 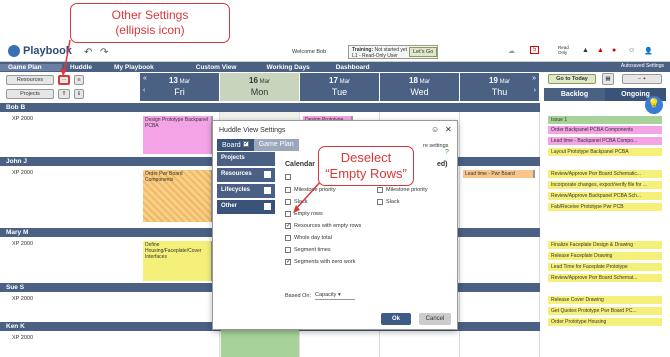 I want to click on tab-backlog: Backlog, so click(x=574, y=94).